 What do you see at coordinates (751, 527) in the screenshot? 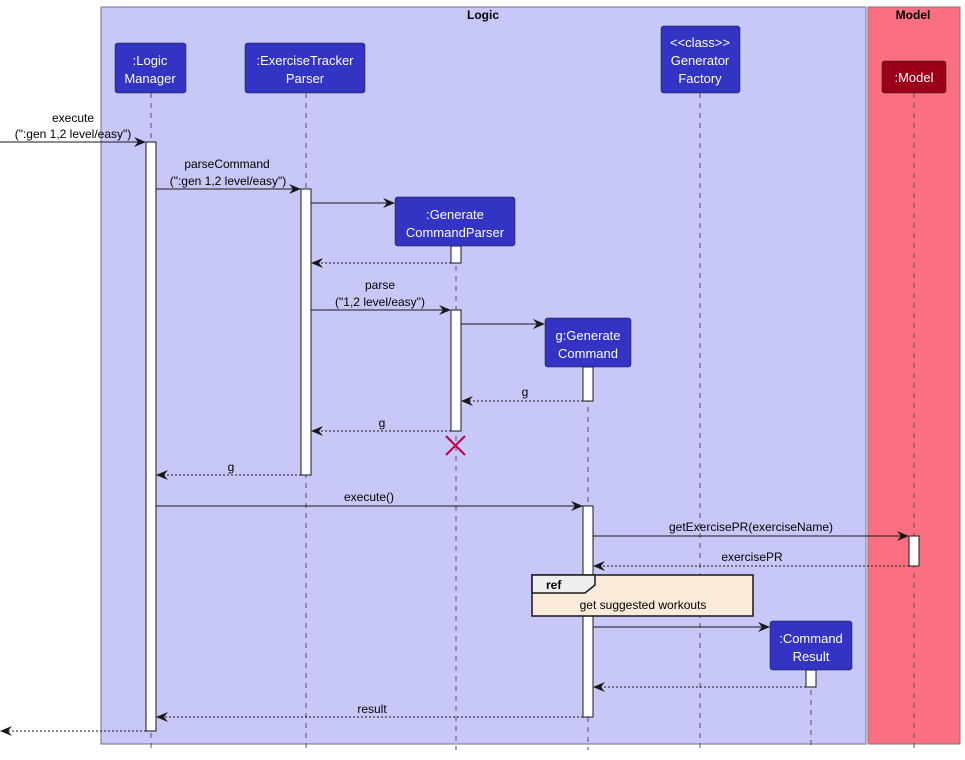
I see `message-label: getExercisePR(exerciseName)` at bounding box center [751, 527].